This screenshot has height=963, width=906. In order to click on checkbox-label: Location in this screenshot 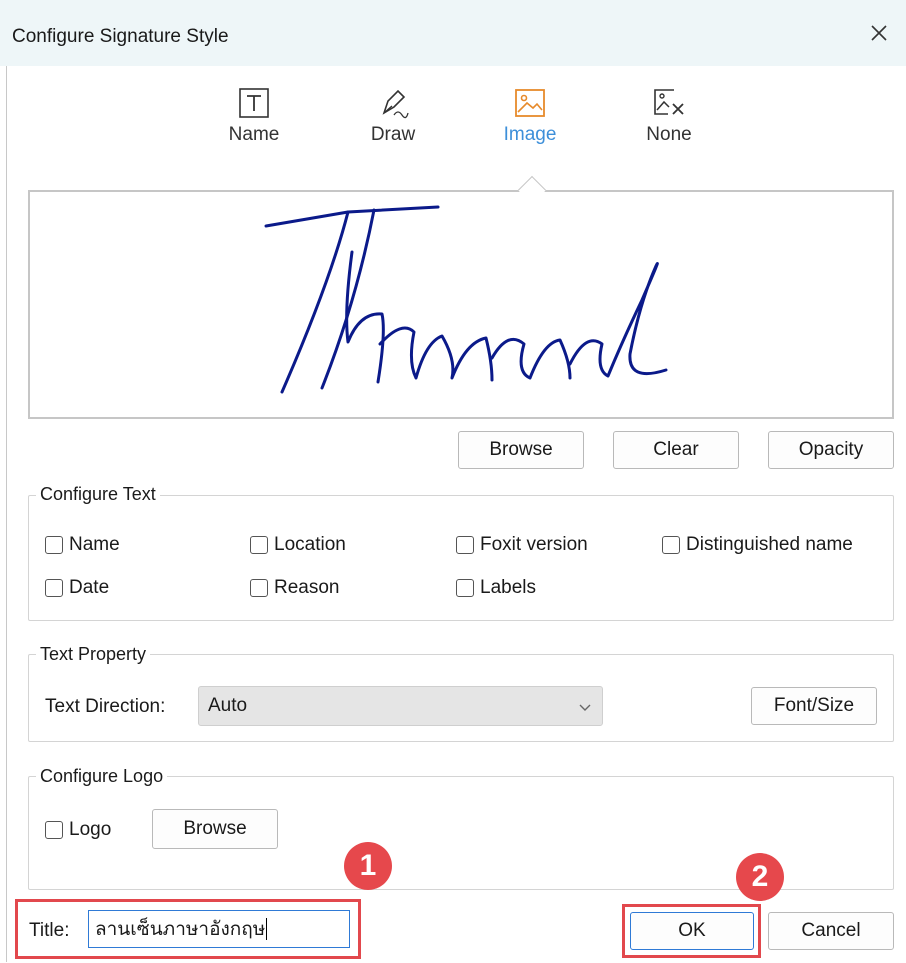, I will do `click(310, 544)`.